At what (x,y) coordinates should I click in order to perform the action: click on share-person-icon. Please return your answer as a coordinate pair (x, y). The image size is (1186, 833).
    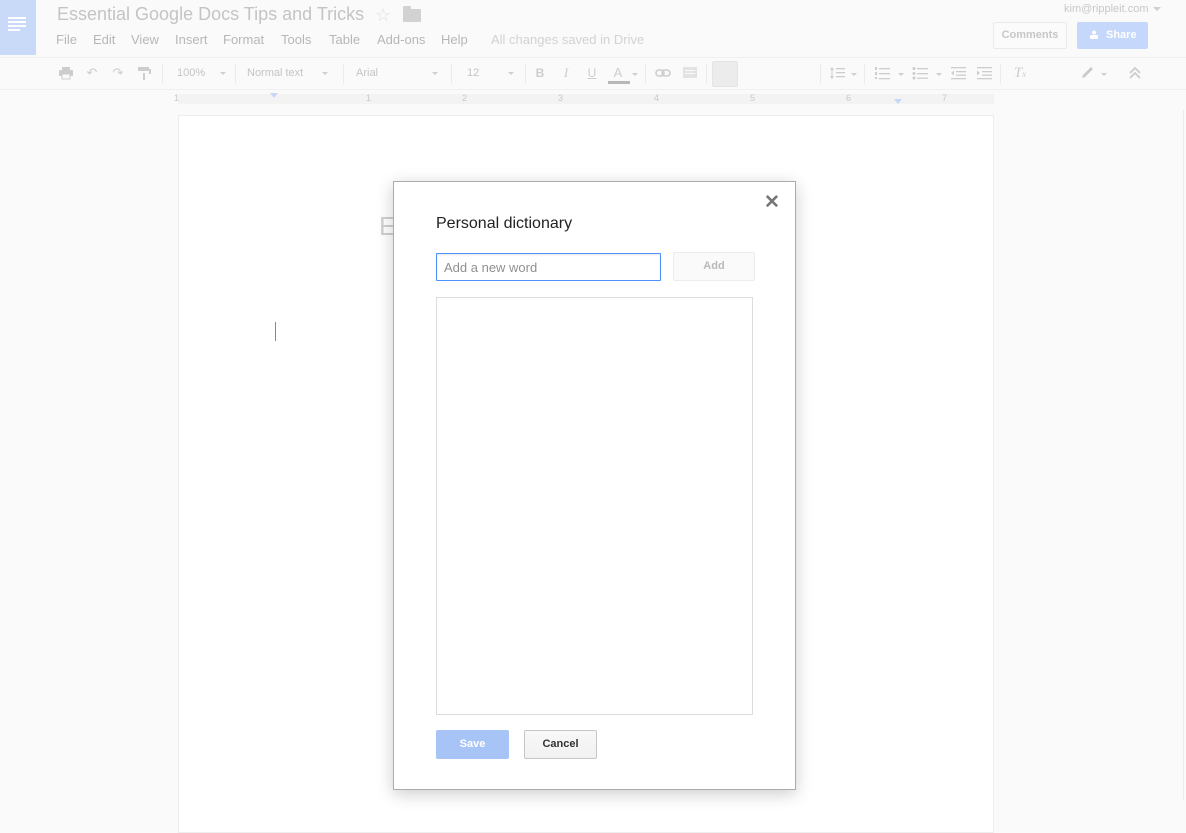
    Looking at the image, I should click on (1094, 34).